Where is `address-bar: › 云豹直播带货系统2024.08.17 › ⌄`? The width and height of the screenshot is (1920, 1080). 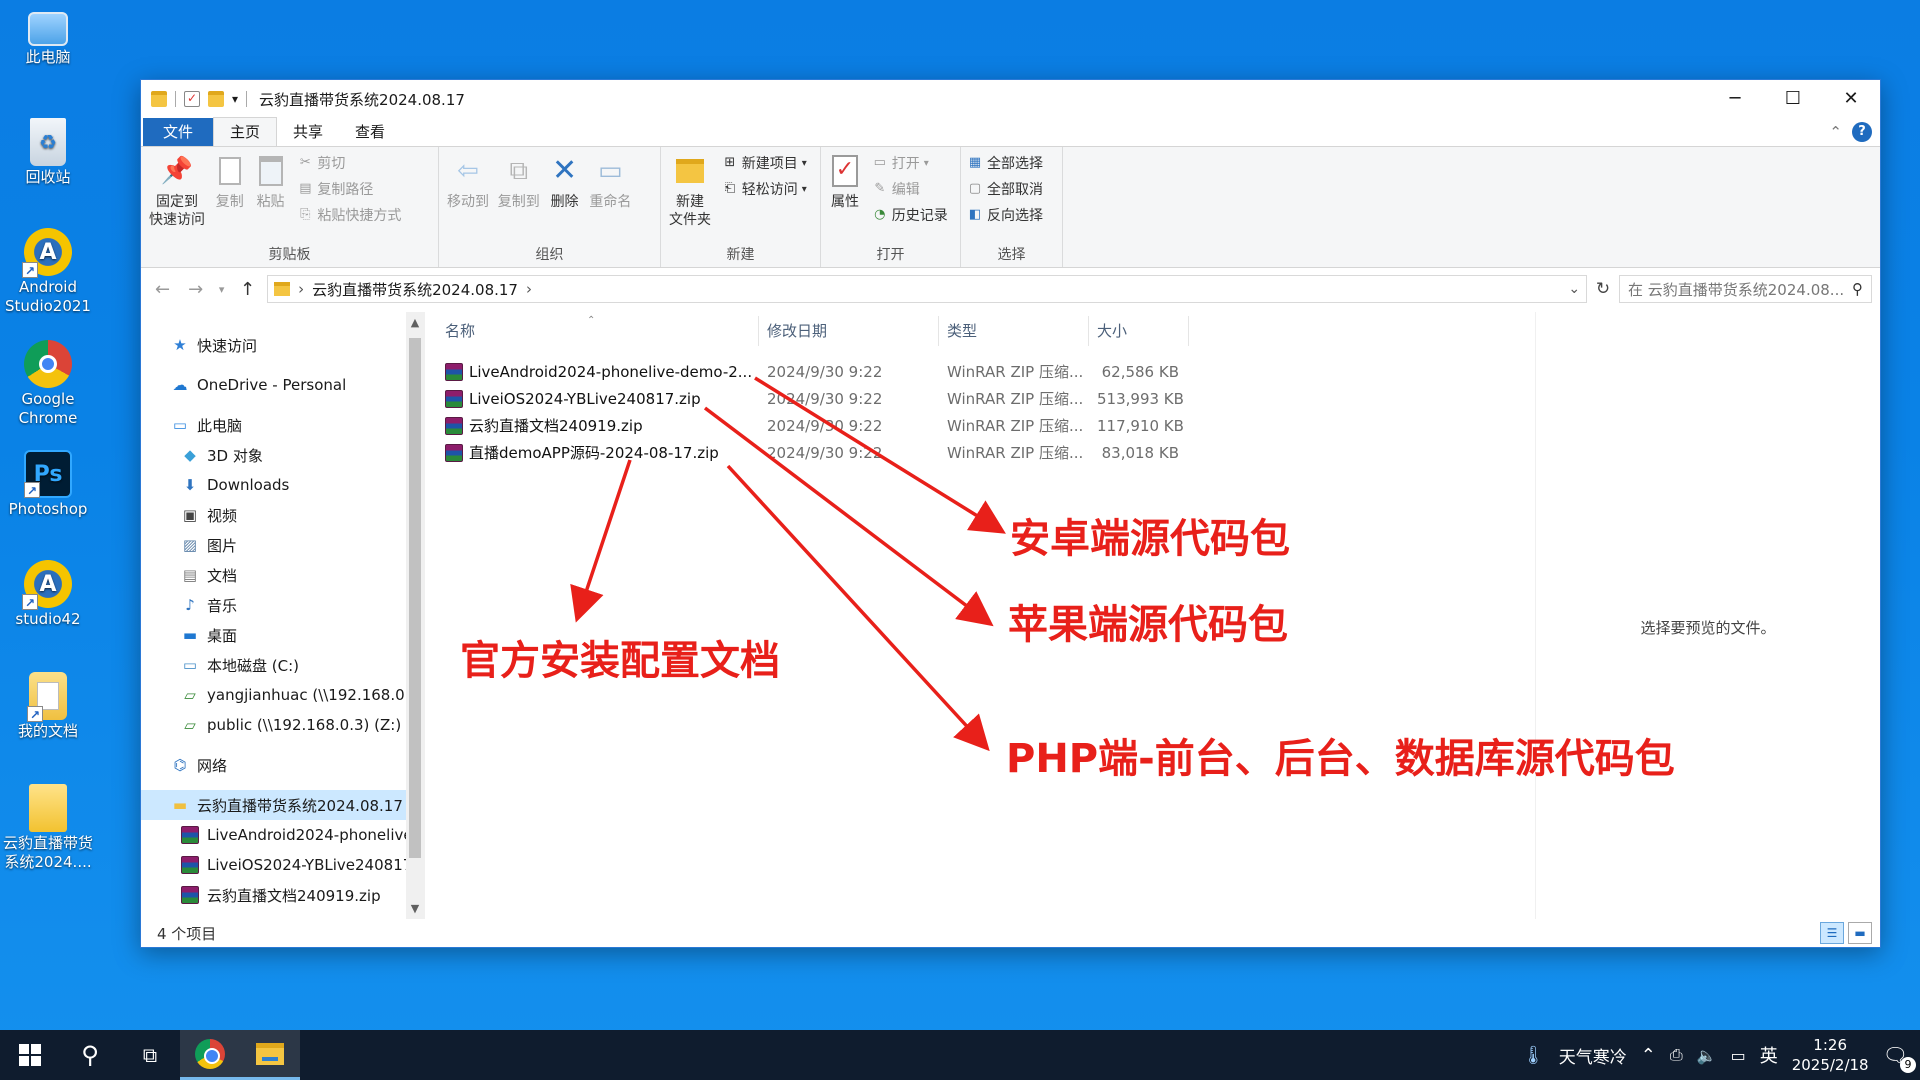
address-bar: › 云豹直播带货系统2024.08.17 › ⌄ is located at coordinates (927, 289).